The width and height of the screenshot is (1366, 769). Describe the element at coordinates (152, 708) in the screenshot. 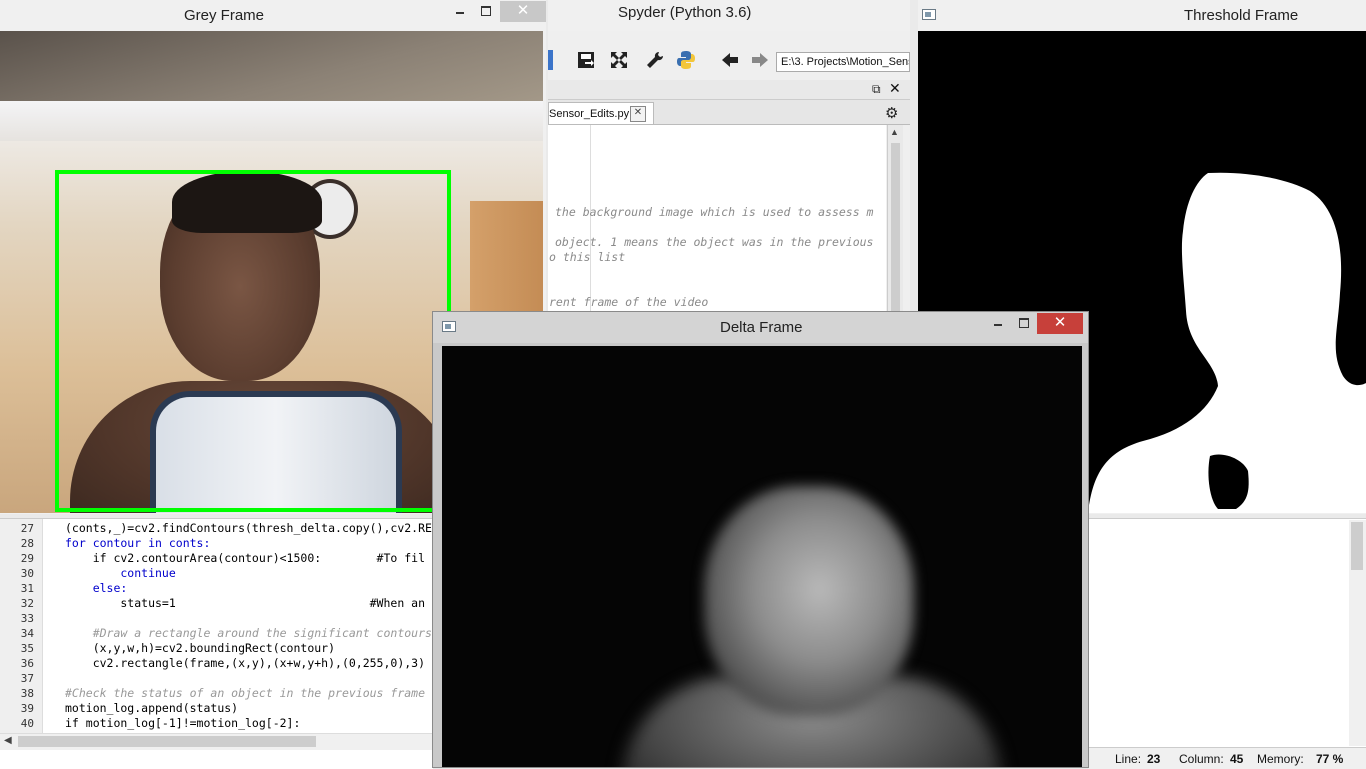

I see `code-text: motion_log.append(status)` at that location.